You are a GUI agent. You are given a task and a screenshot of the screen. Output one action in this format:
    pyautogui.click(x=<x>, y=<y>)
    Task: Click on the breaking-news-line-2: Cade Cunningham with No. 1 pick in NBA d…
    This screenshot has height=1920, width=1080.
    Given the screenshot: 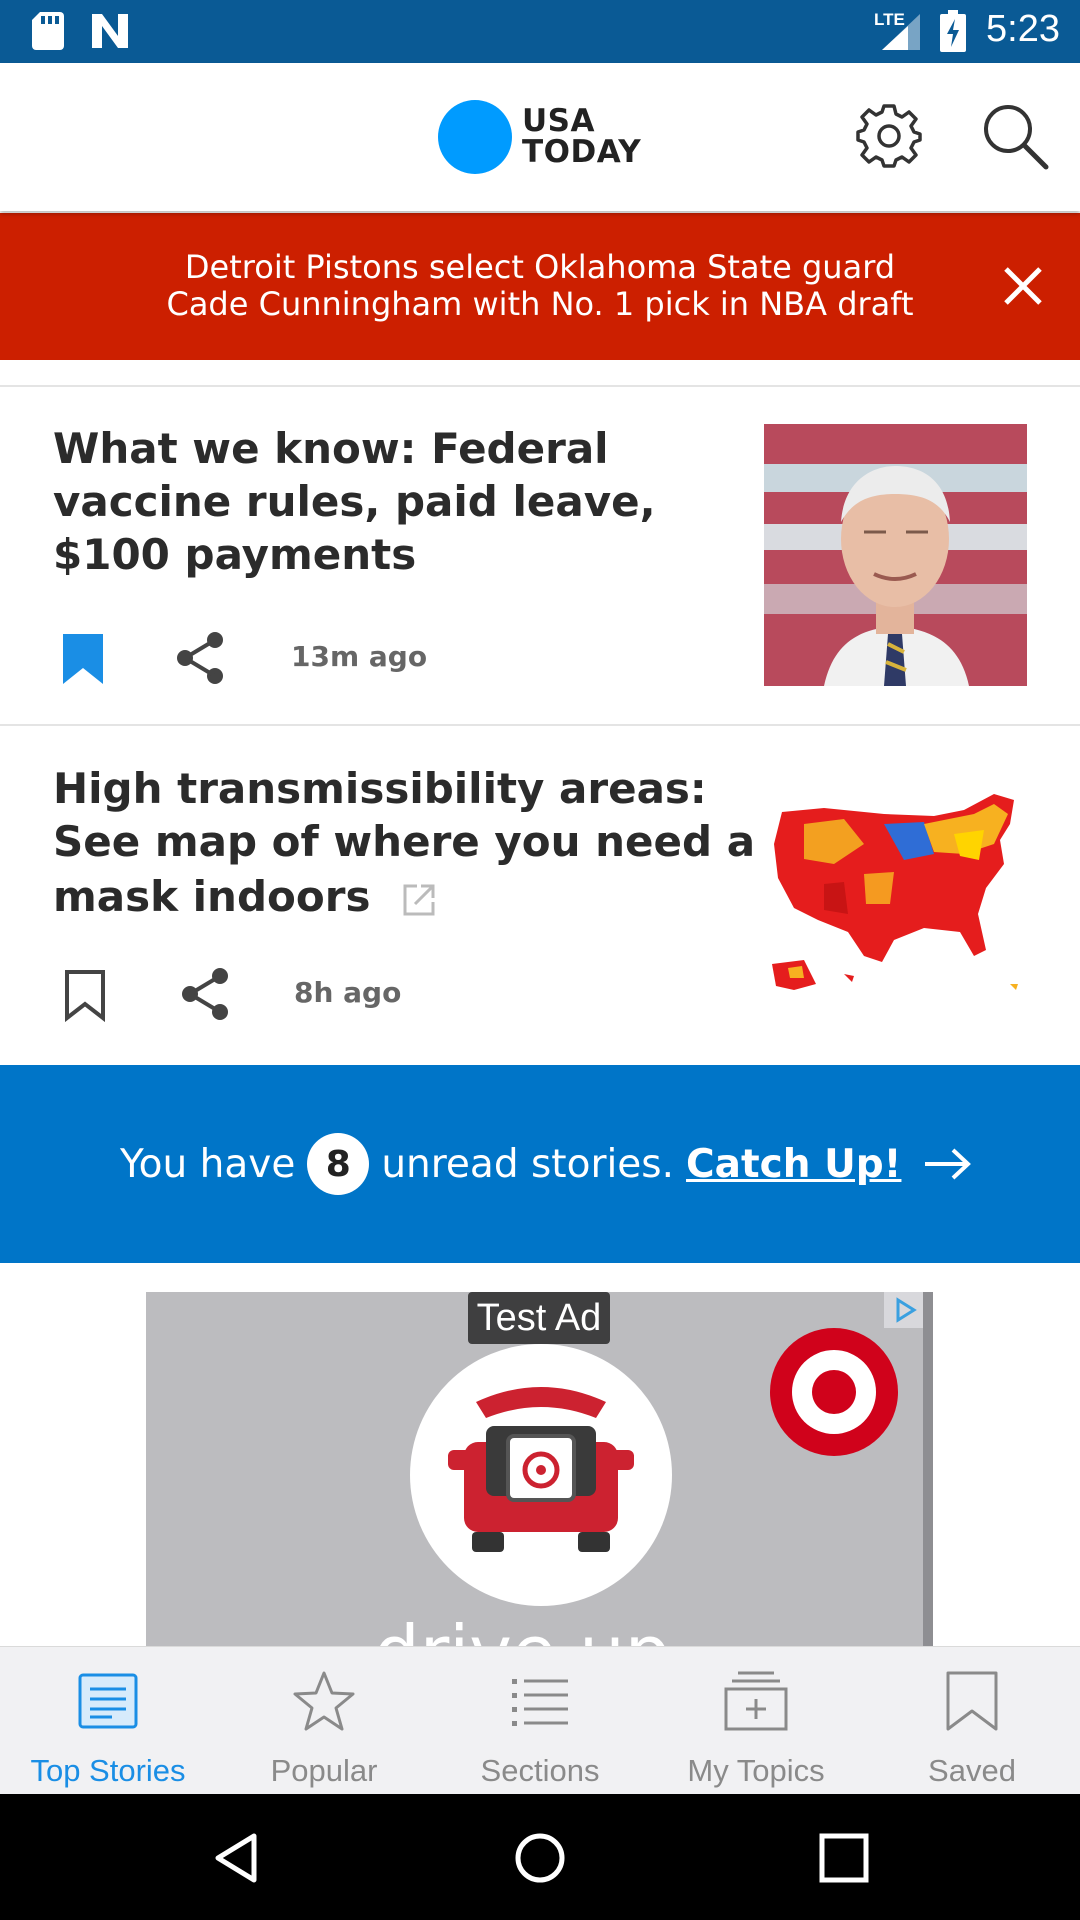 What is the action you would take?
    pyautogui.click(x=540, y=304)
    